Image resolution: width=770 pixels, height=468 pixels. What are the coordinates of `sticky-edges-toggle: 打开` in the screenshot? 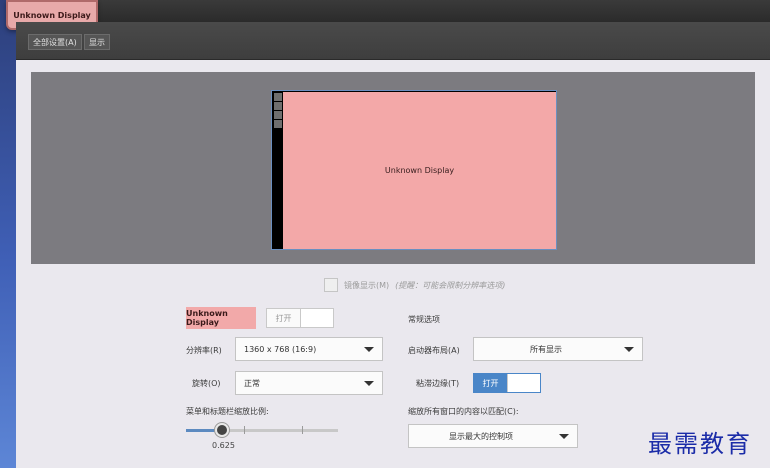 It's located at (507, 383).